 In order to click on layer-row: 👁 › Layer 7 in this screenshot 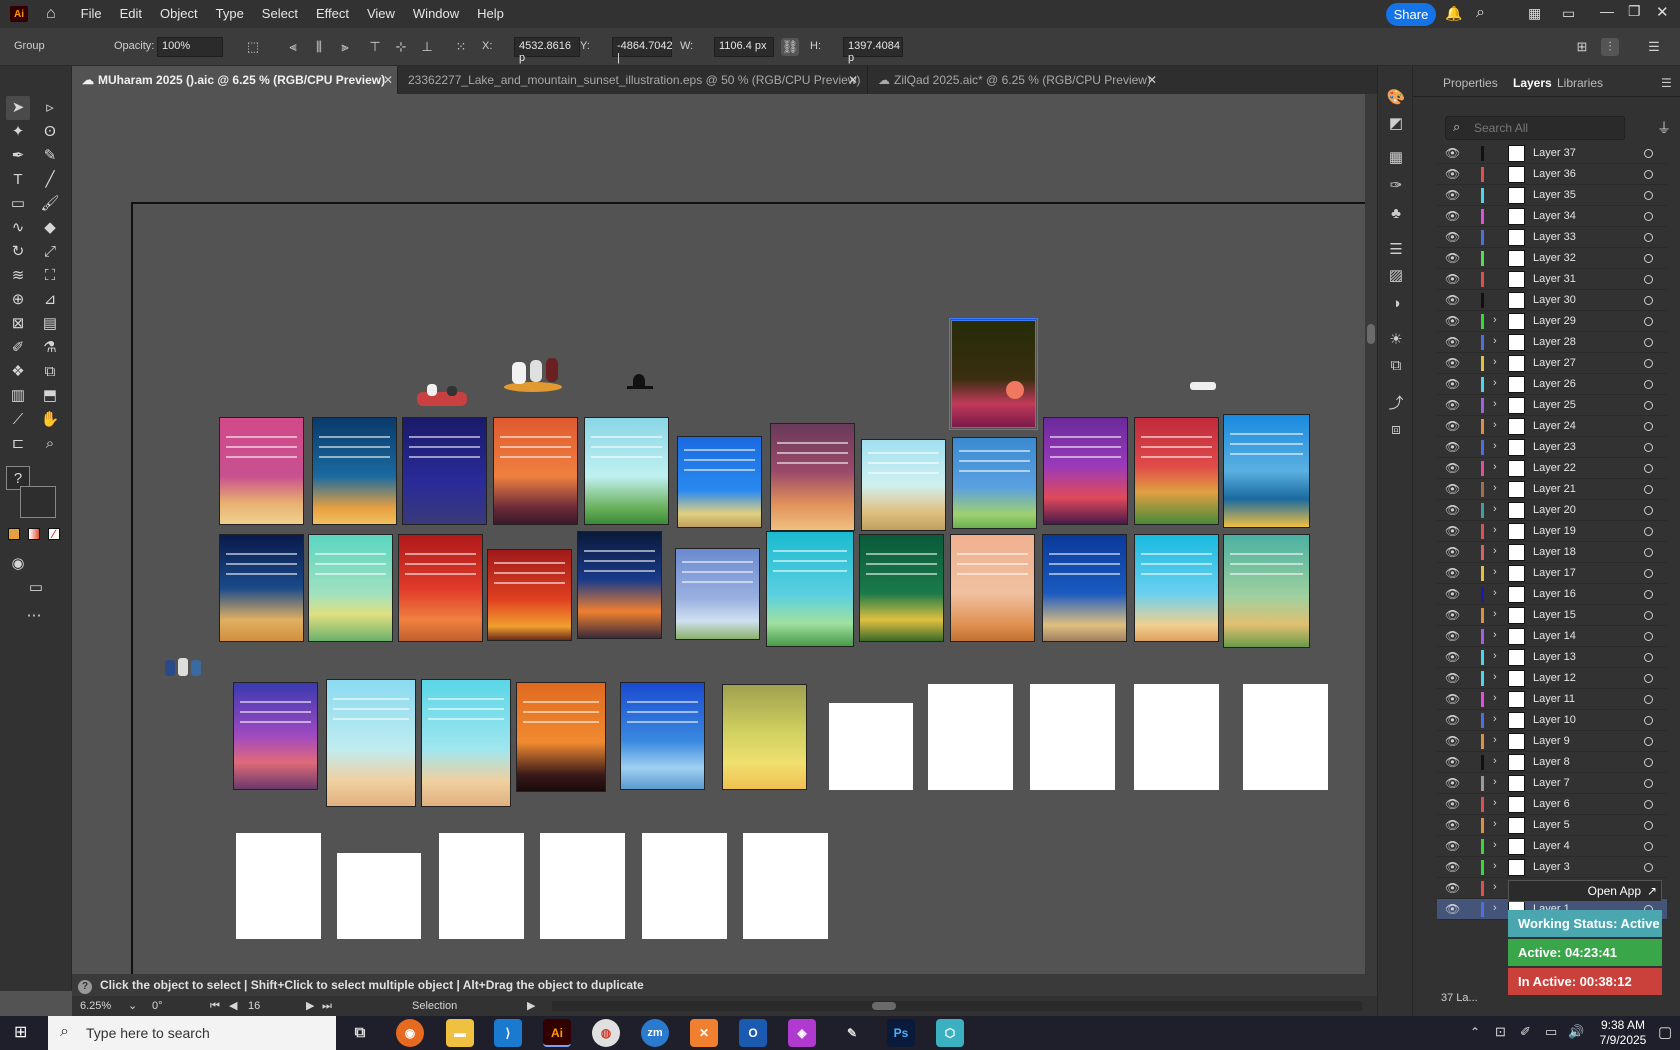, I will do `click(1552, 783)`.